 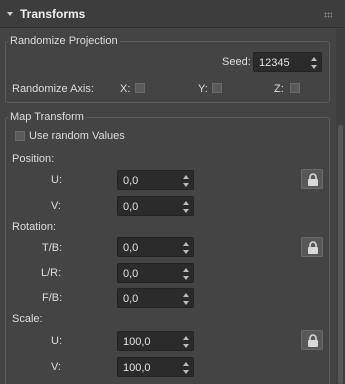 I want to click on position-lock-button, so click(x=312, y=179).